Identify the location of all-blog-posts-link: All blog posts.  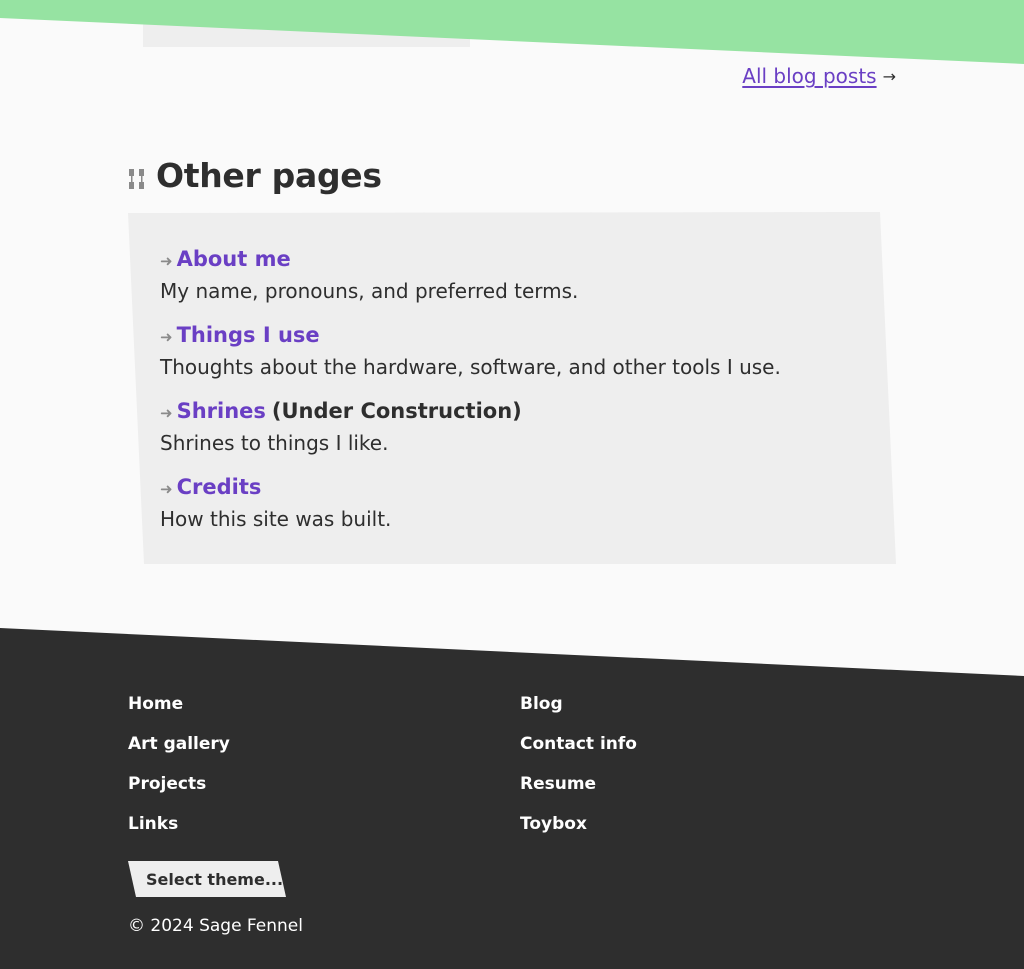
(809, 76).